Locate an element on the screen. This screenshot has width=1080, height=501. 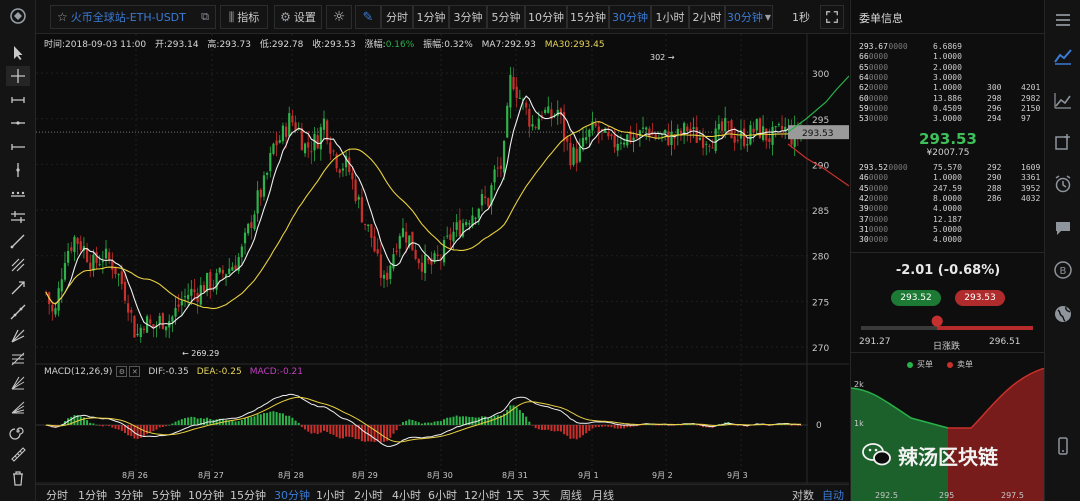
auto-scale-button: 自动 is located at coordinates (833, 494).